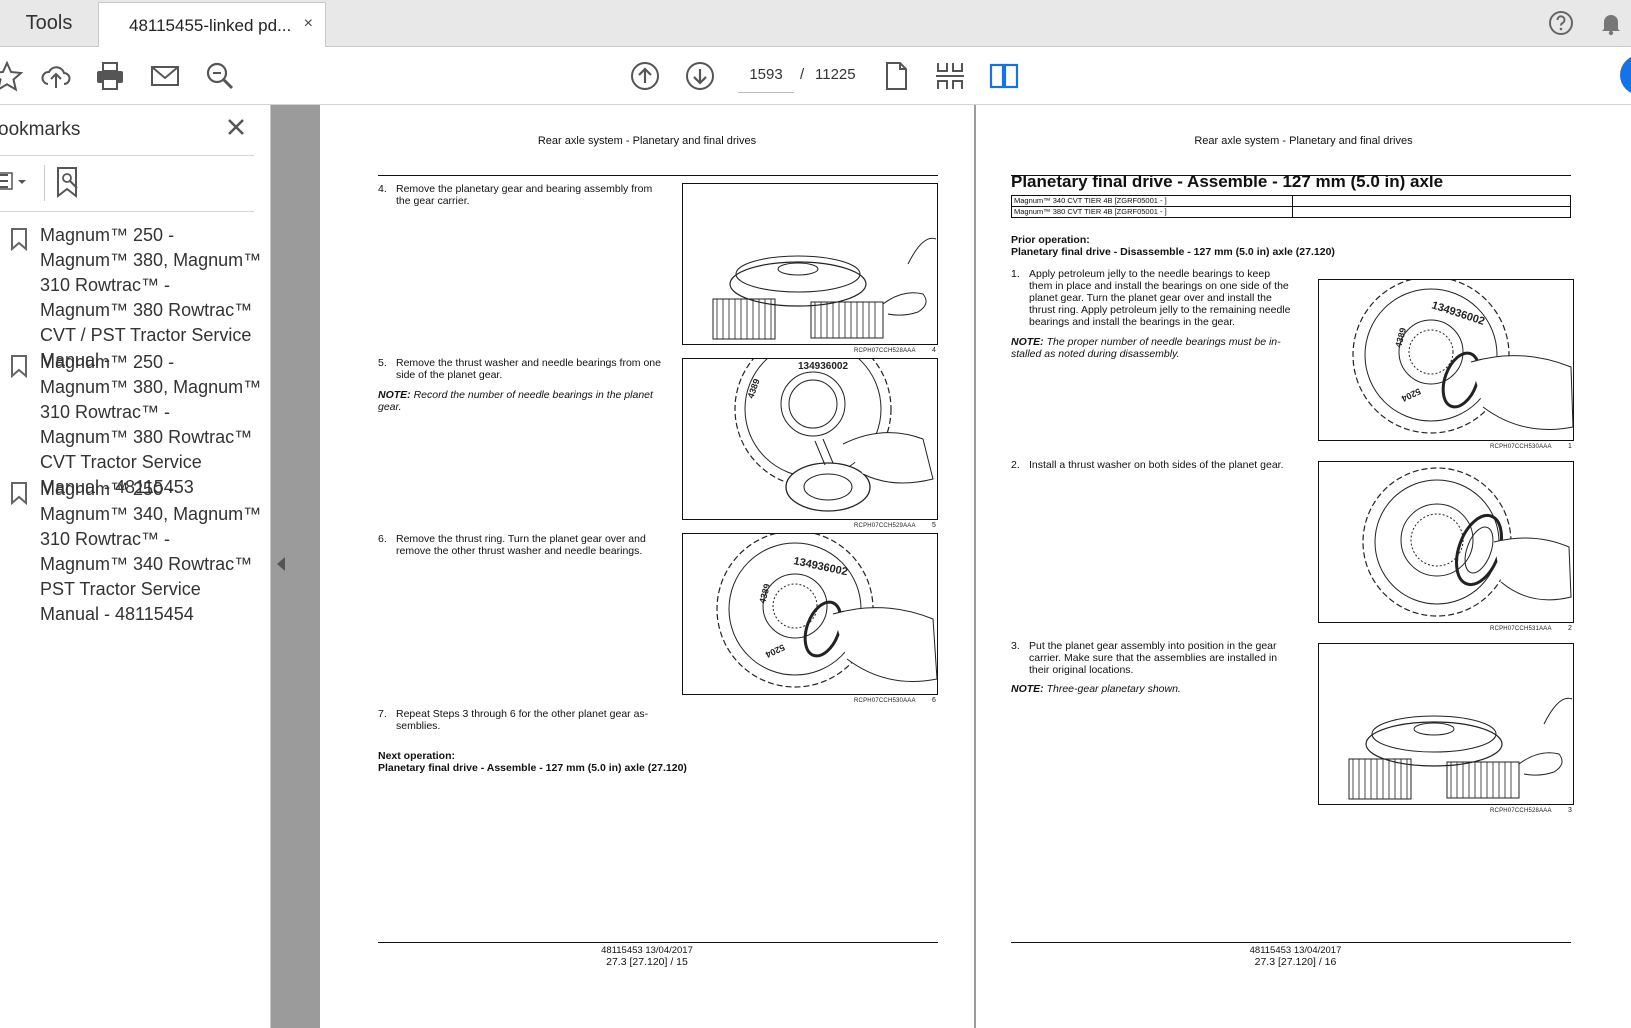  What do you see at coordinates (1113, 689) in the screenshot?
I see `note-text: Three-gear planetary shown.` at bounding box center [1113, 689].